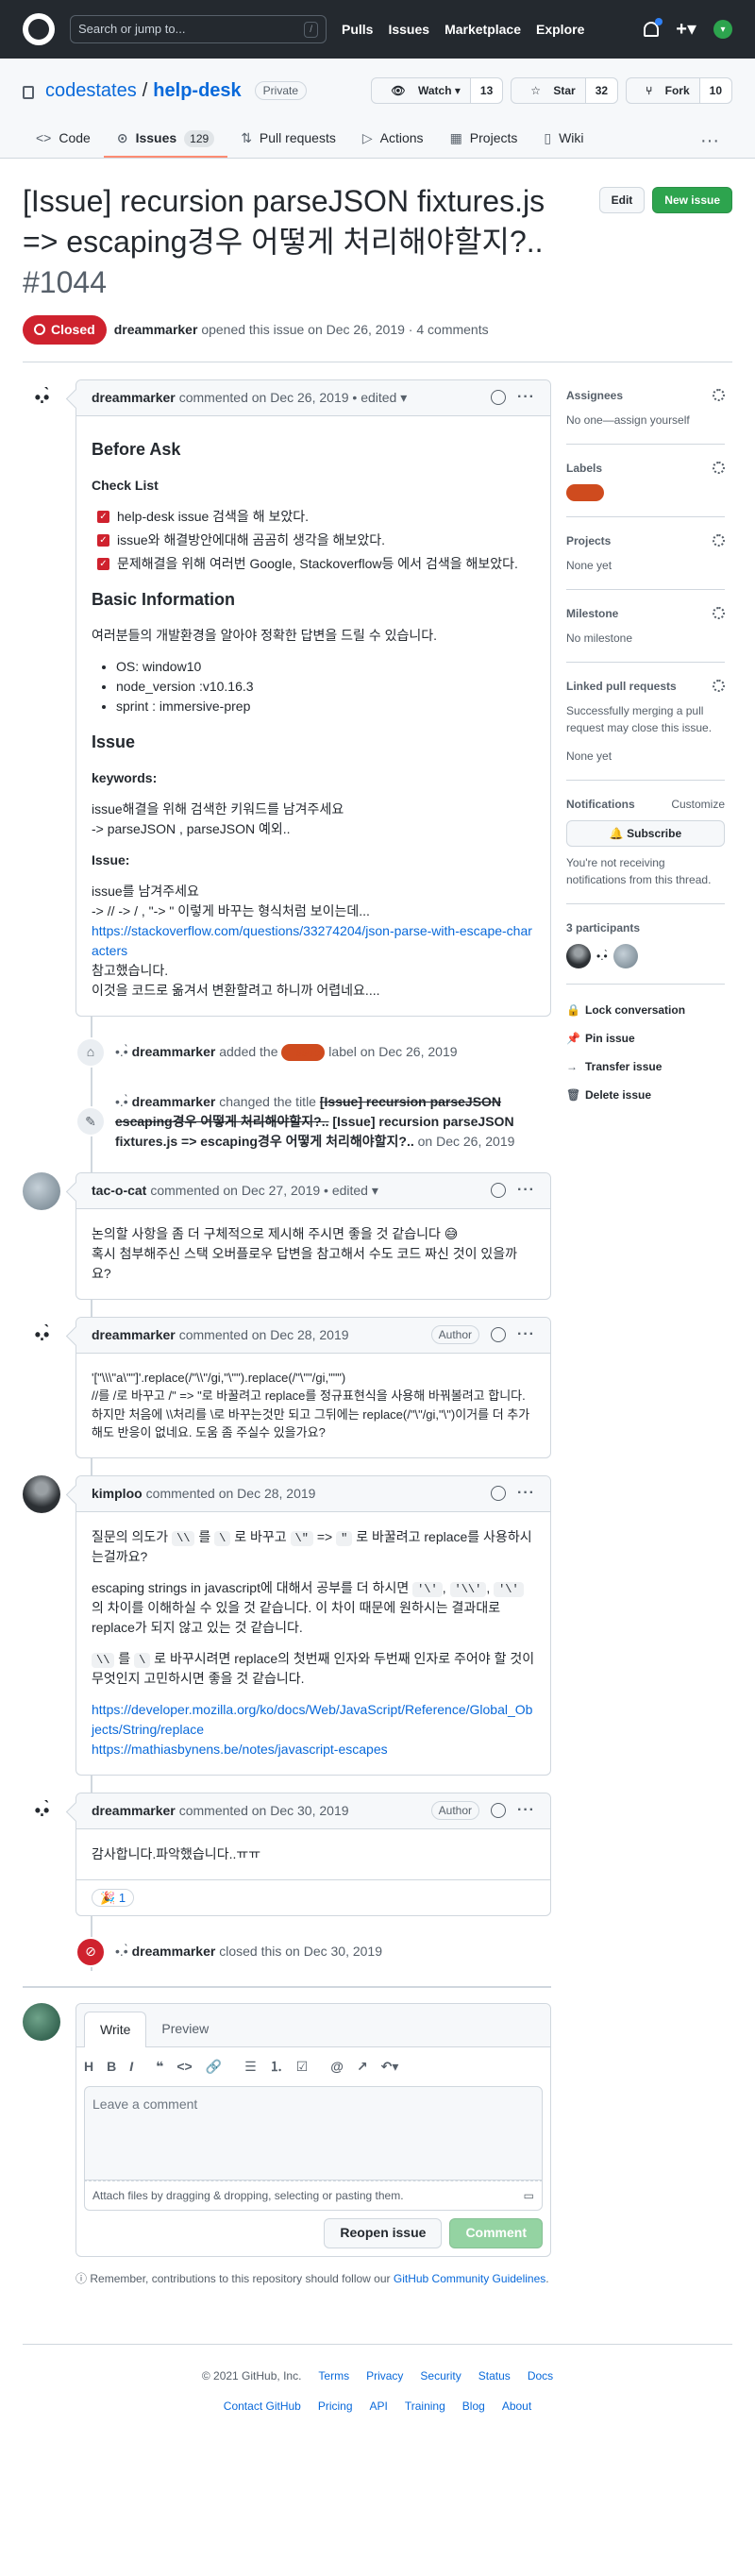  What do you see at coordinates (276, 2067) in the screenshot?
I see `numbered-list-icon: ⒈` at bounding box center [276, 2067].